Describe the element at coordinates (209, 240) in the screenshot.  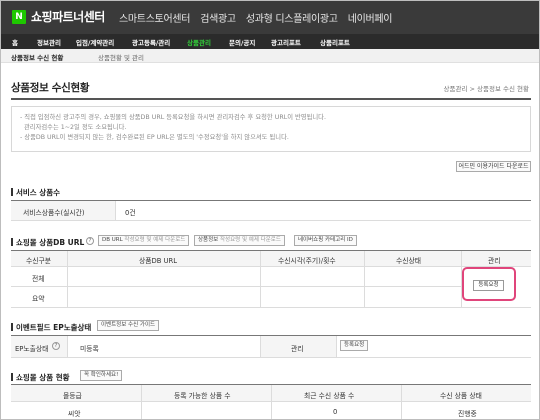
I see `button-label: 상품정보` at that location.